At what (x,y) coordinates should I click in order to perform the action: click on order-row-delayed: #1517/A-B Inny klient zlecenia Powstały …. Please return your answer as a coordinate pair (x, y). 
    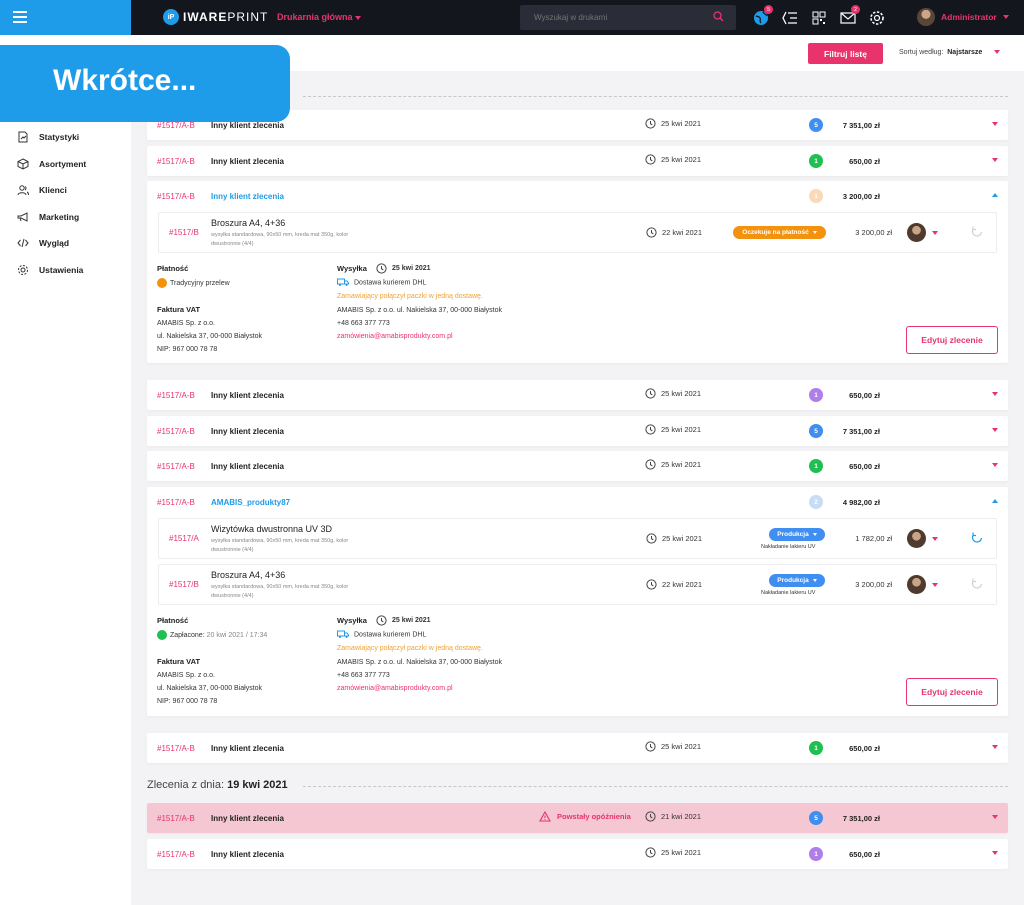
    Looking at the image, I should click on (577, 818).